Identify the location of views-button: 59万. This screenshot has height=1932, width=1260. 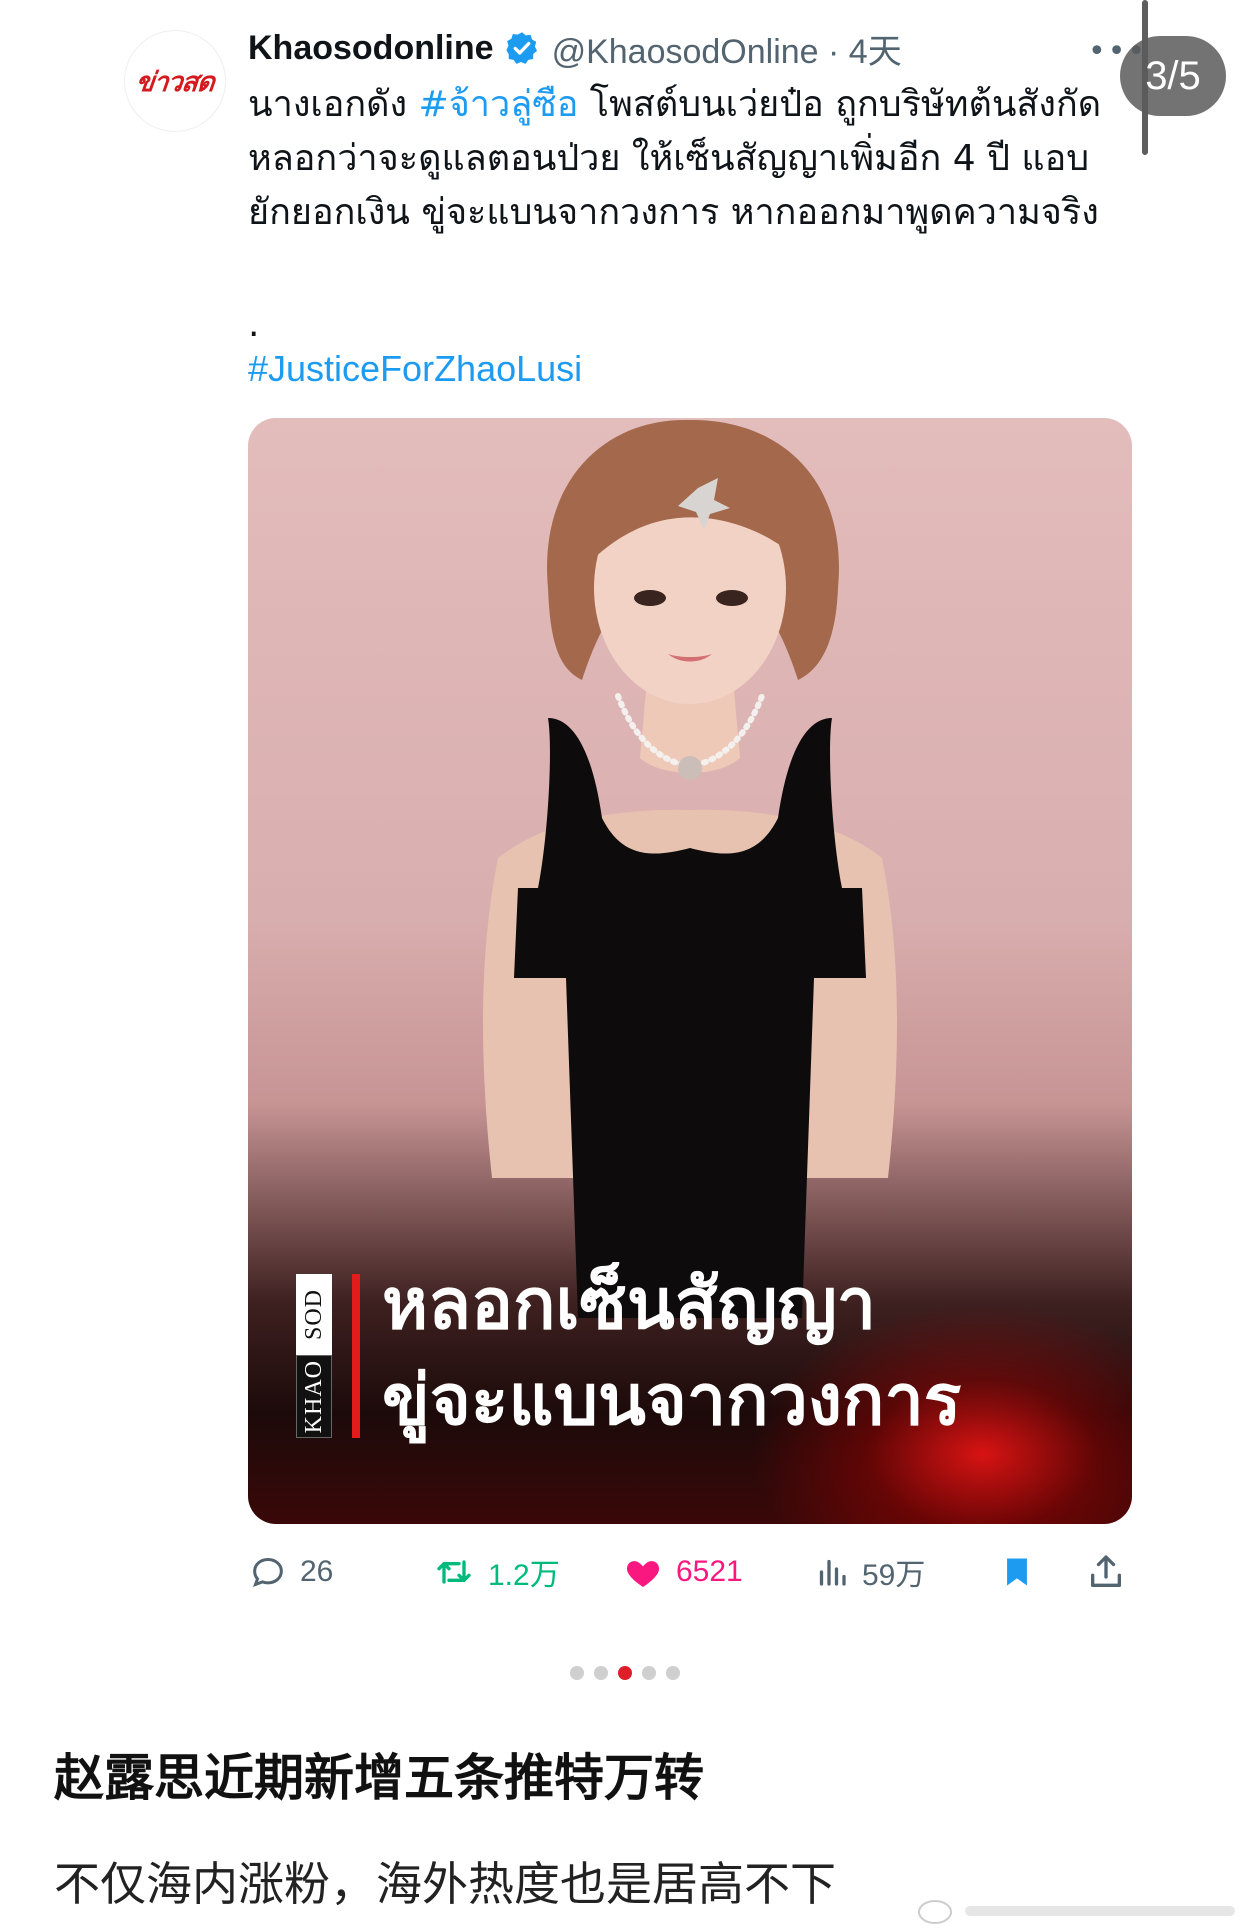
(869, 1572).